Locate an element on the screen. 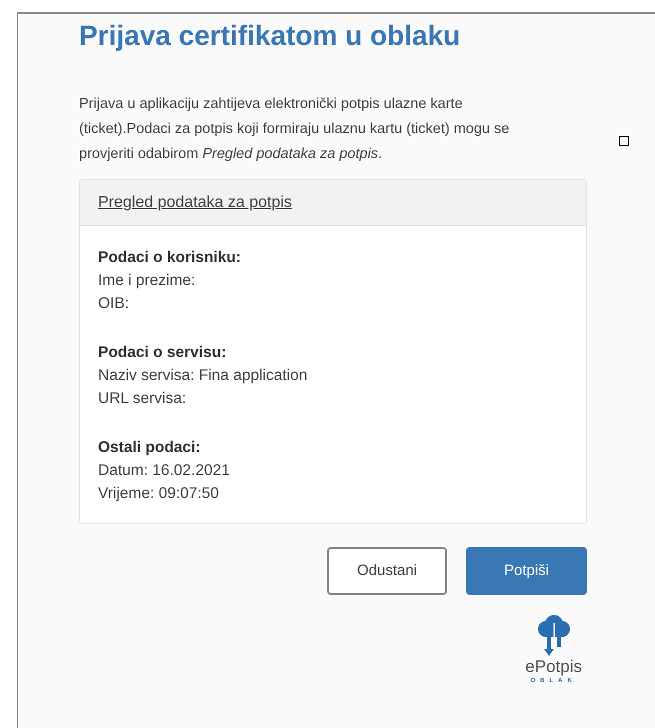 The image size is (655, 728). sign-button: Potpiši is located at coordinates (526, 571).